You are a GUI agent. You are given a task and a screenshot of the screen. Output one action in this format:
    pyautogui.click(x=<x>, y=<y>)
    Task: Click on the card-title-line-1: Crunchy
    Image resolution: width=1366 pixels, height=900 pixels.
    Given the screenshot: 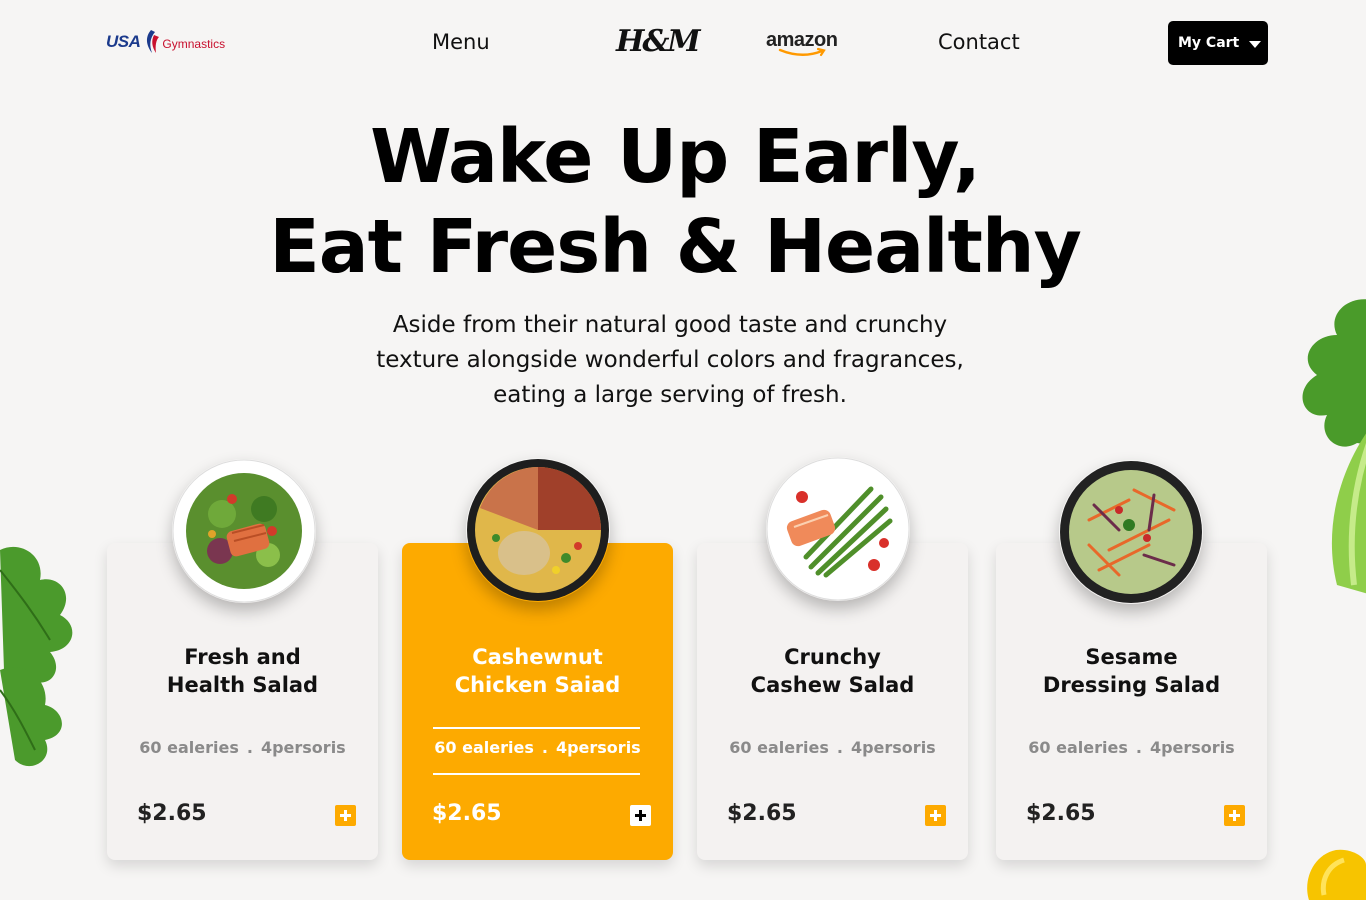 What is the action you would take?
    pyautogui.click(x=832, y=657)
    